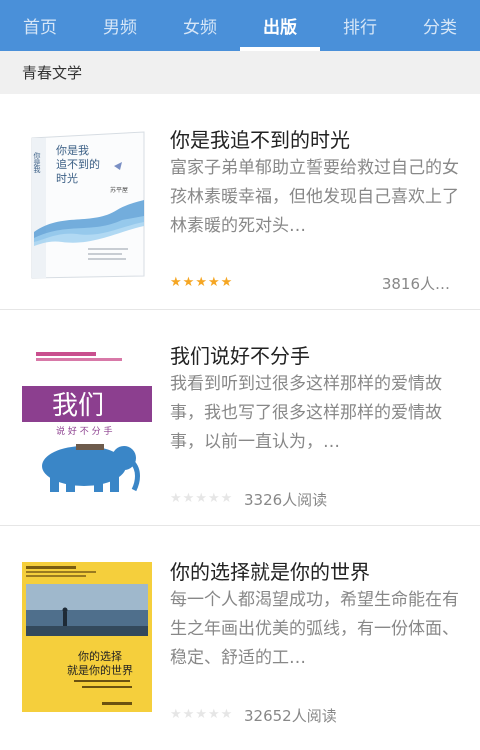  Describe the element at coordinates (87, 205) in the screenshot. I see `book-cover: 你是我 你是我 追不到的 时光 苏平屋` at that location.